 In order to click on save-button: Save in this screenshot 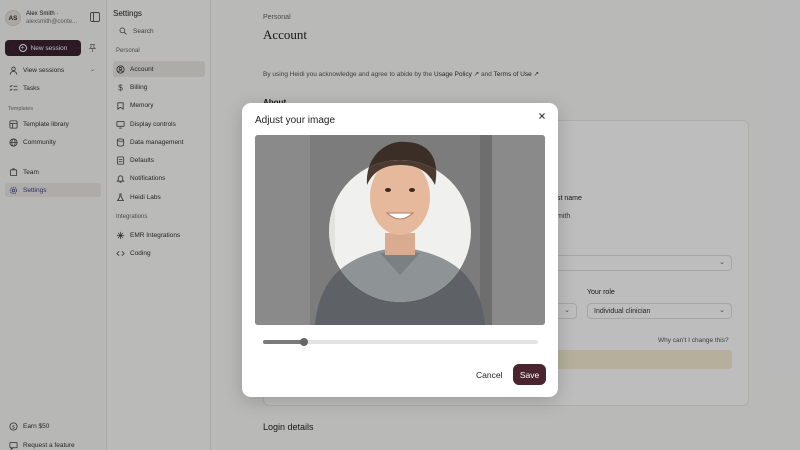, I will do `click(529, 374)`.